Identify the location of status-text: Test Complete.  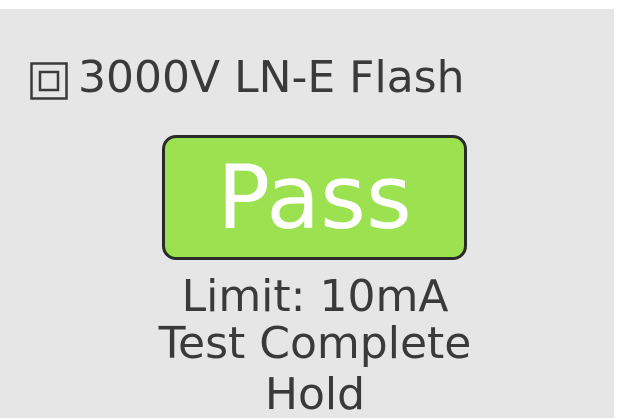
(315, 343).